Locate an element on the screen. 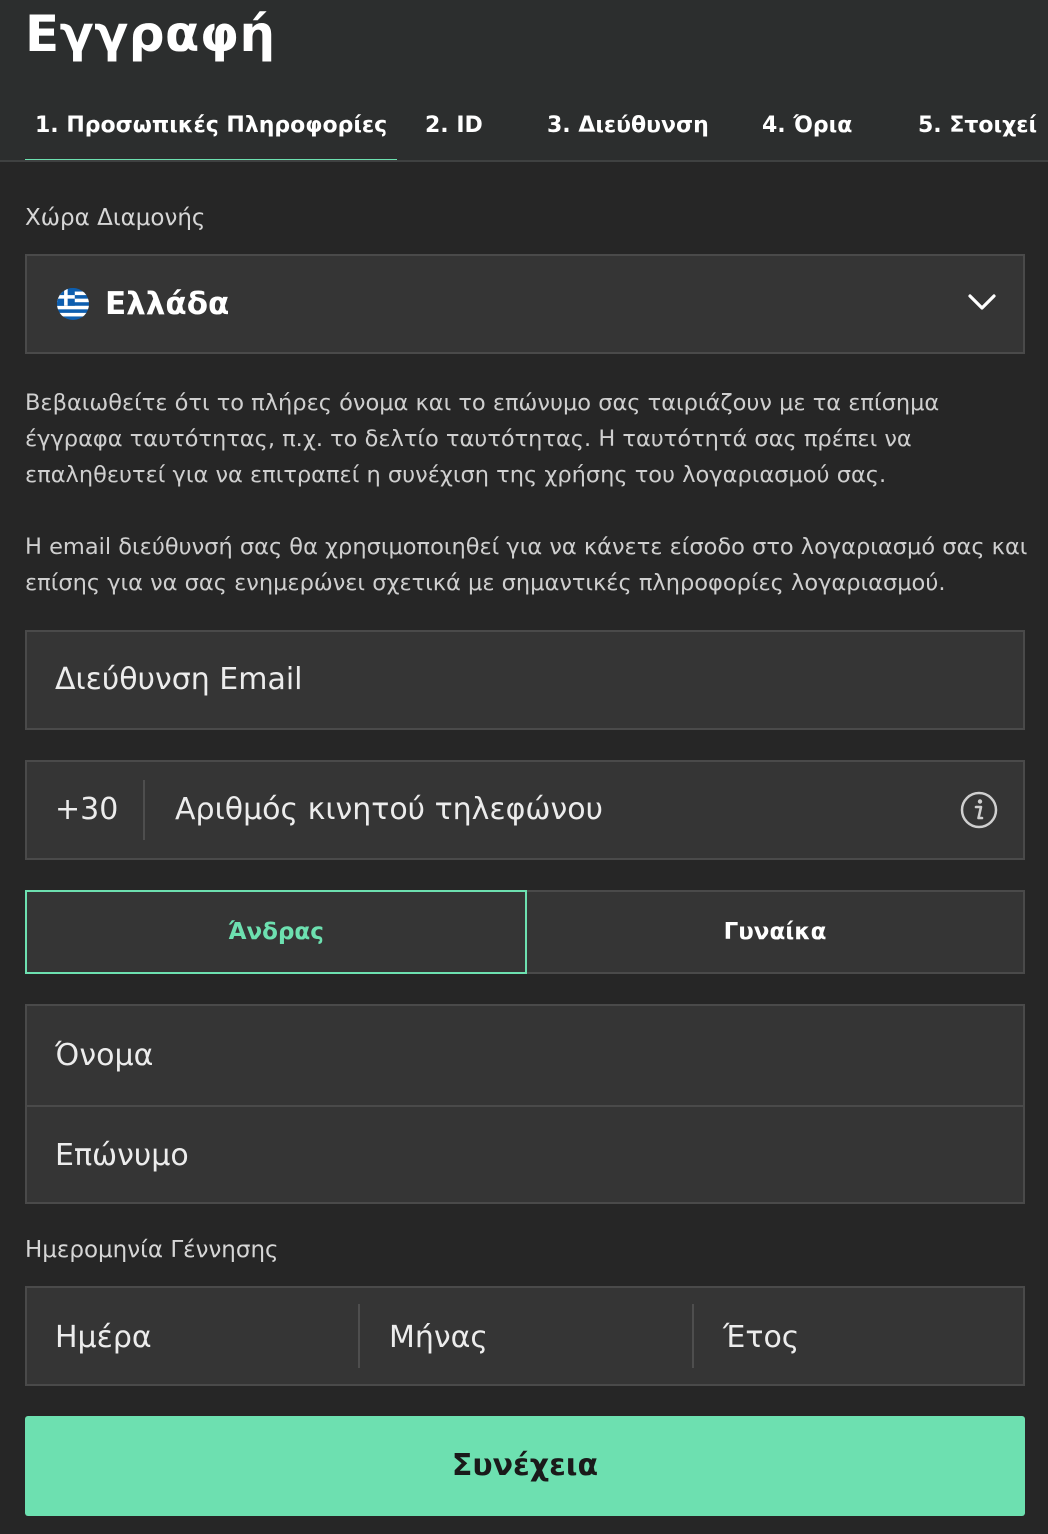 The height and width of the screenshot is (1534, 1048). phone-divider is located at coordinates (144, 810).